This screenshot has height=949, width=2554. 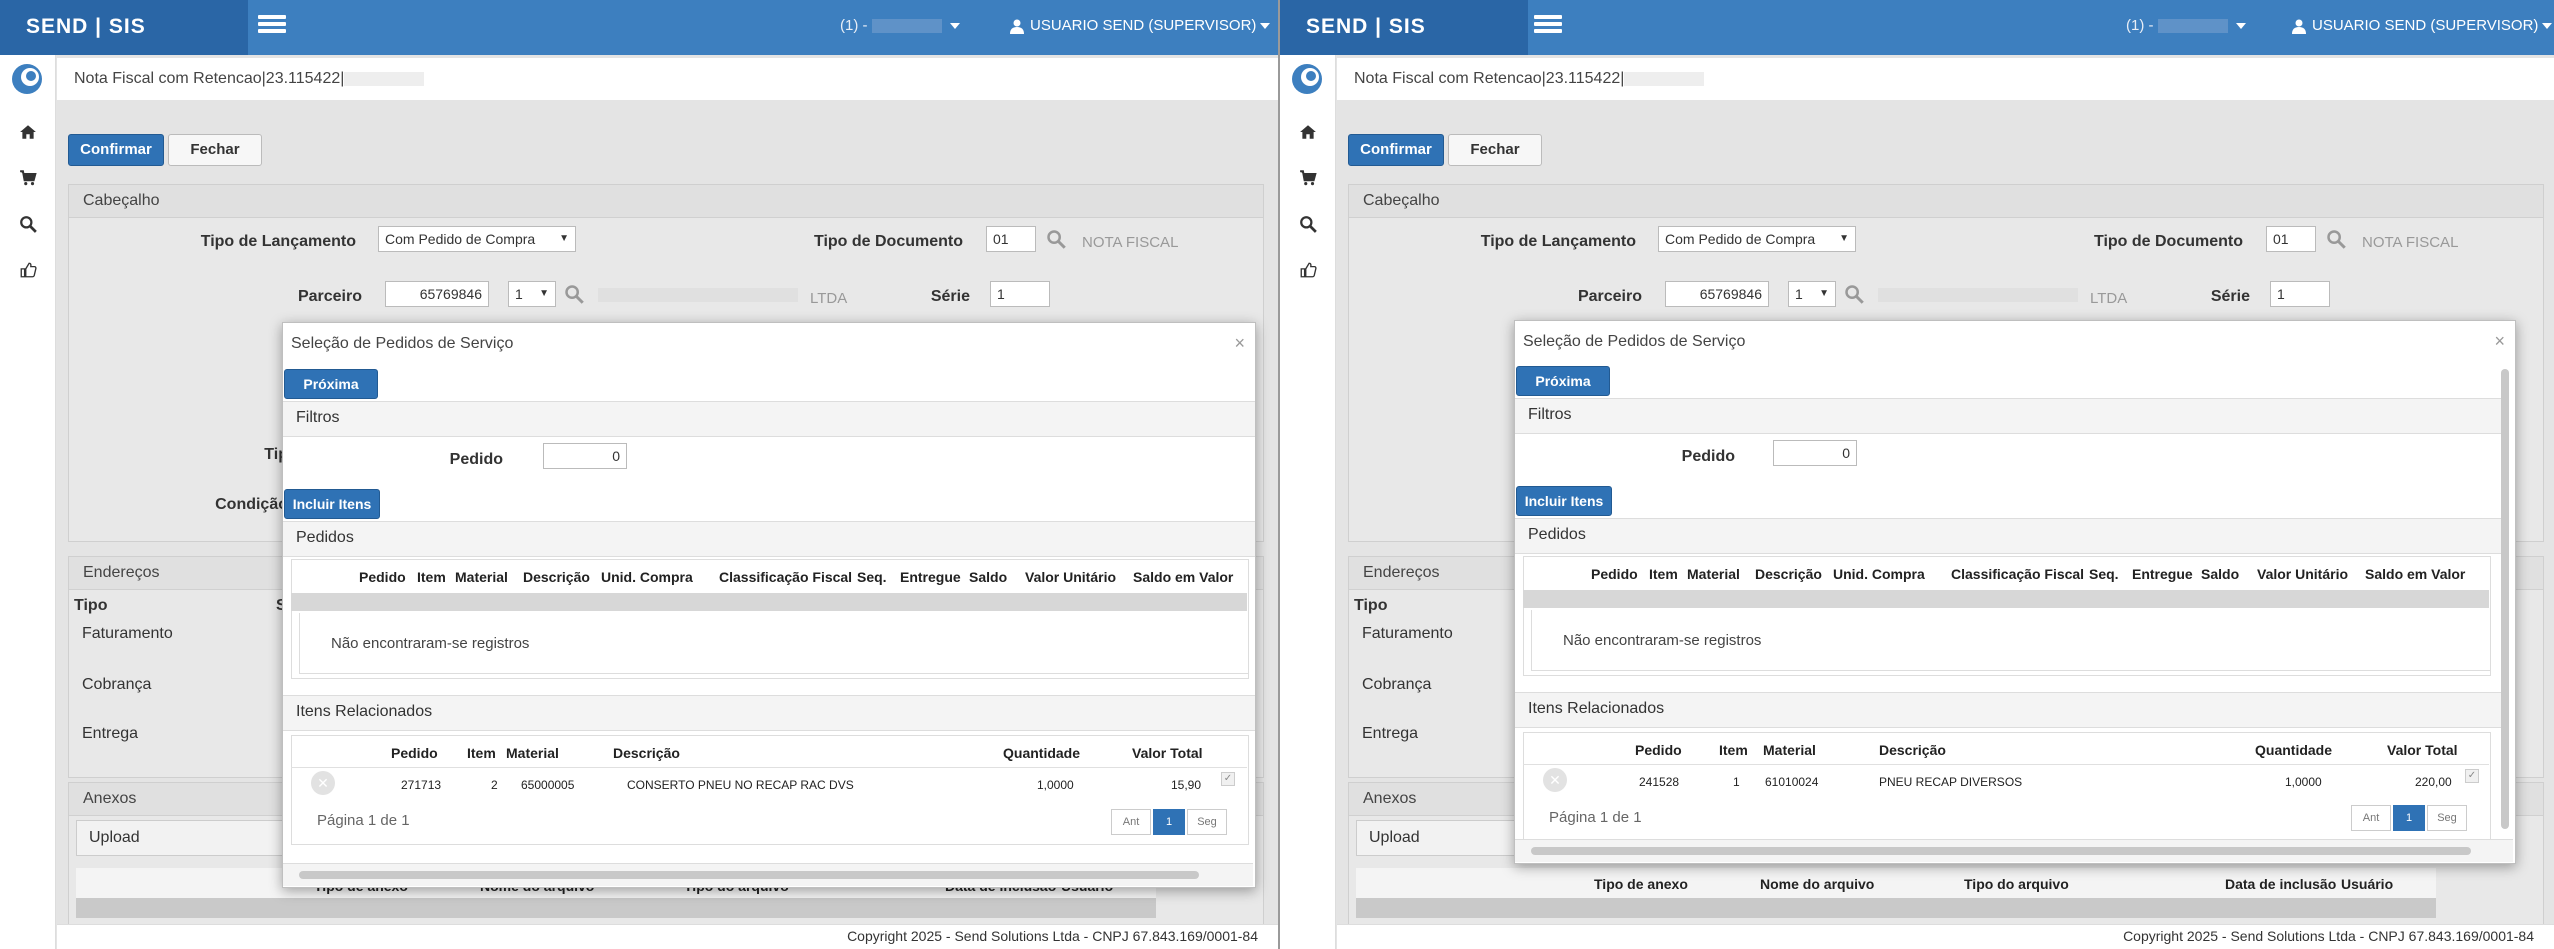 What do you see at coordinates (2104, 574) in the screenshot?
I see `pedidos-col-seq: Seq.` at bounding box center [2104, 574].